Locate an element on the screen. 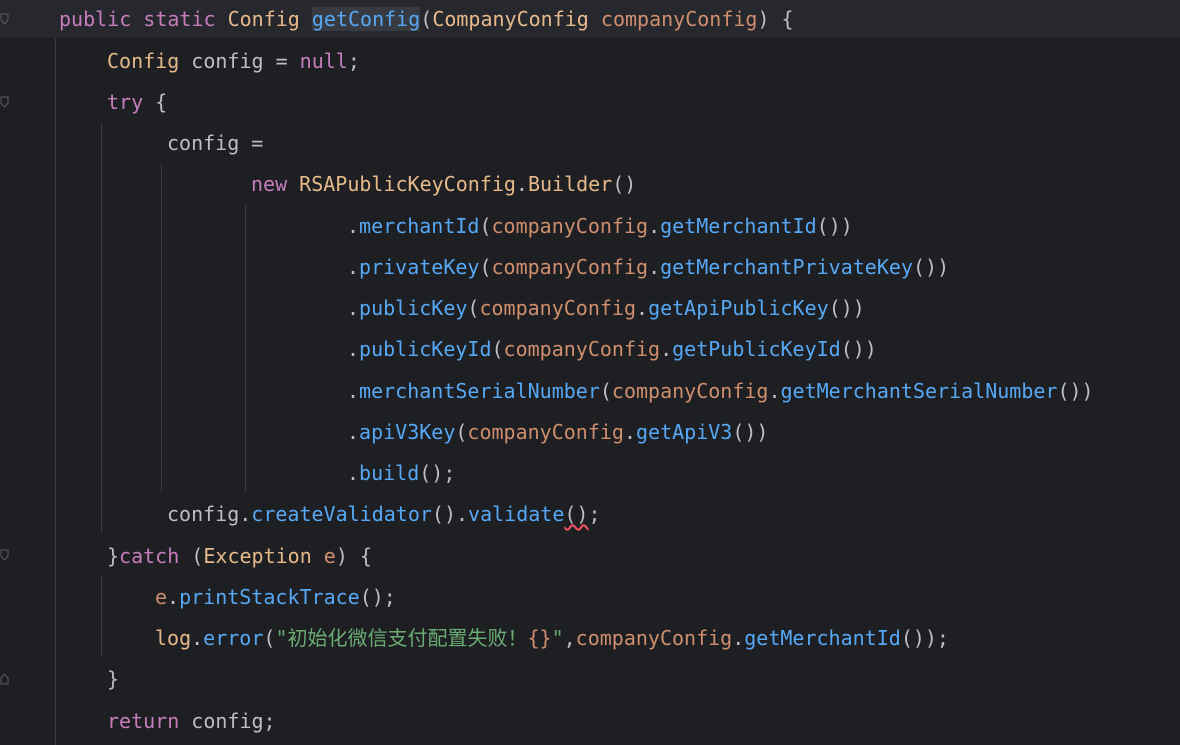 This screenshot has width=1180, height=745. punctuation: ) { is located at coordinates (775, 19).